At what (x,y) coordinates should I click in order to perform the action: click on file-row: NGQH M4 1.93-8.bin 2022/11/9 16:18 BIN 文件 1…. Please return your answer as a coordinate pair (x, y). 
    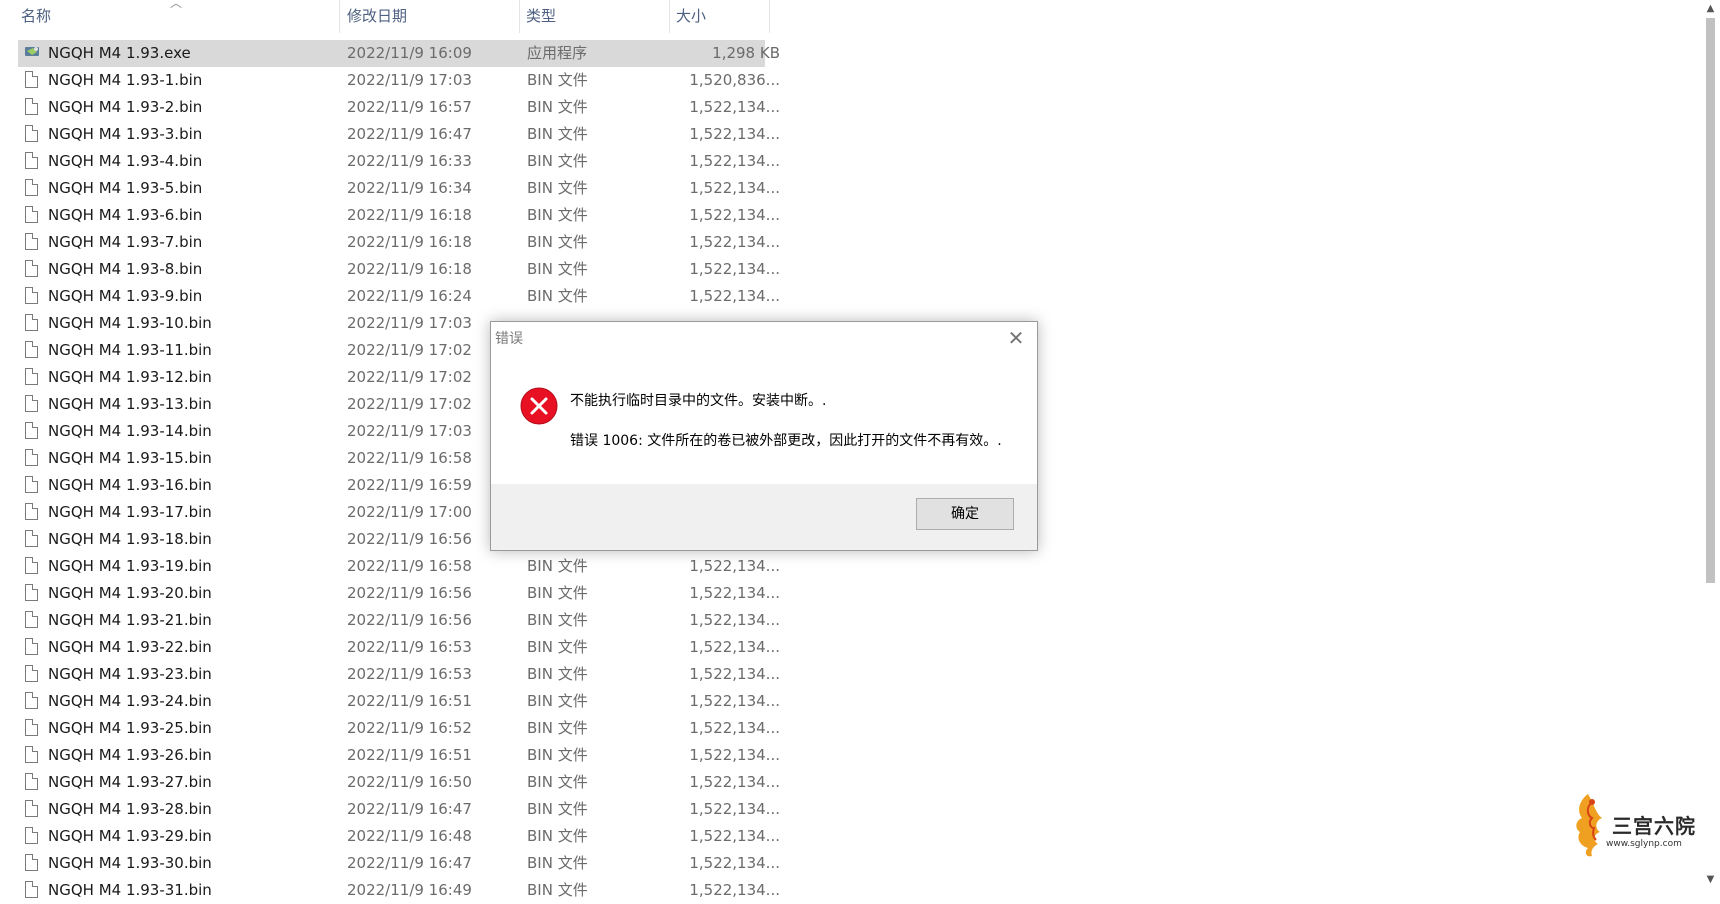
    Looking at the image, I should click on (399, 269).